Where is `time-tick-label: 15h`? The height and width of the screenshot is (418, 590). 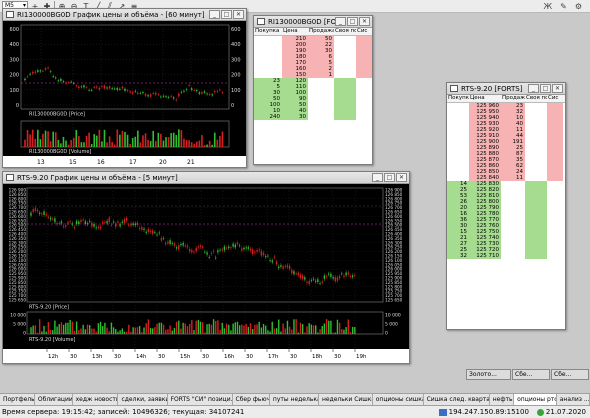 time-tick-label: 15h is located at coordinates (185, 357).